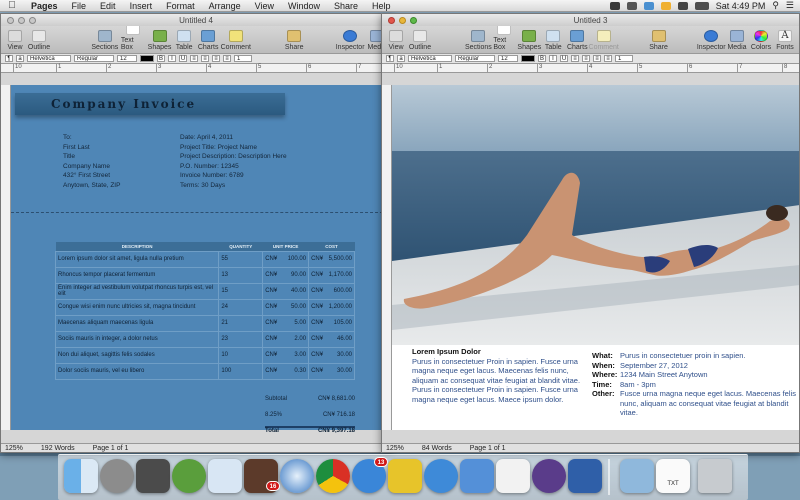 The image size is (800, 500). What do you see at coordinates (286, 323) in the screenshot?
I see `row-unit-price: CN¥ 5.00` at bounding box center [286, 323].